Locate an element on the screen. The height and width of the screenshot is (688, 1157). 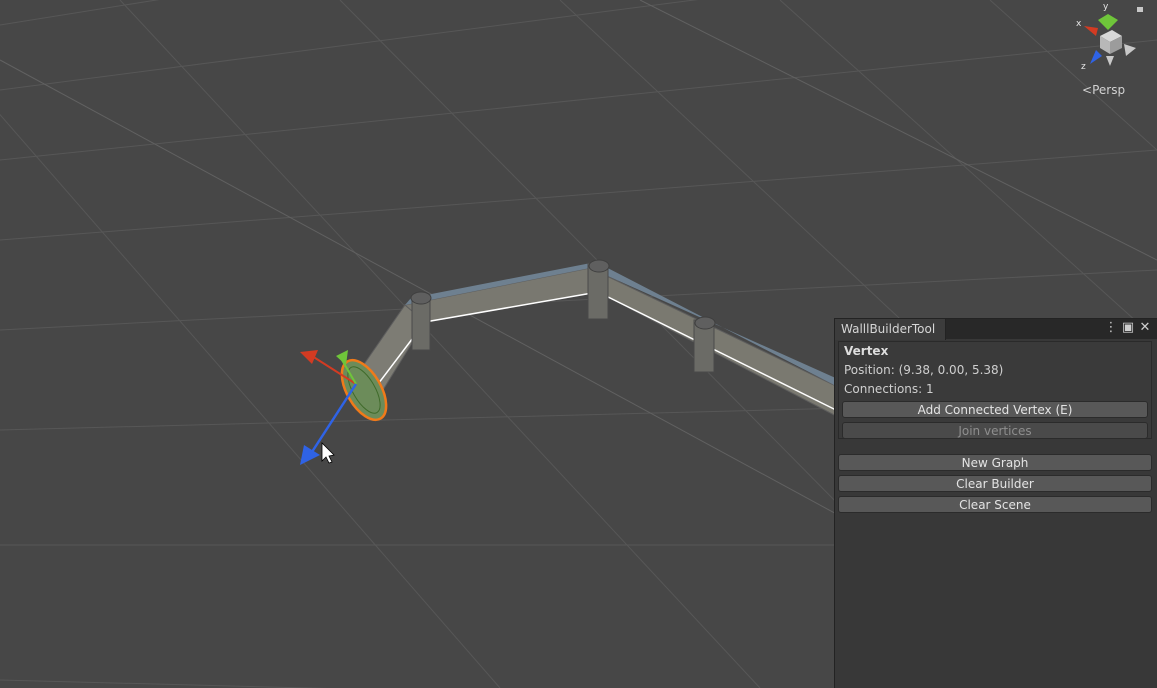
orientation-gizmo is located at coordinates (1113, 36).